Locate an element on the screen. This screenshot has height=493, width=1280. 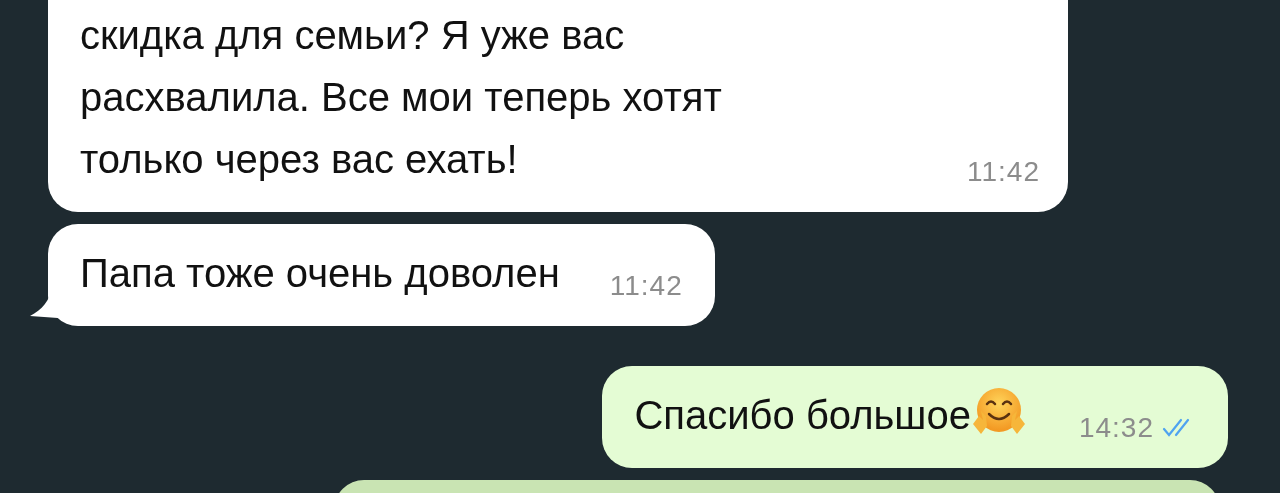
message-text: Спасибо большое is located at coordinates (802, 415).